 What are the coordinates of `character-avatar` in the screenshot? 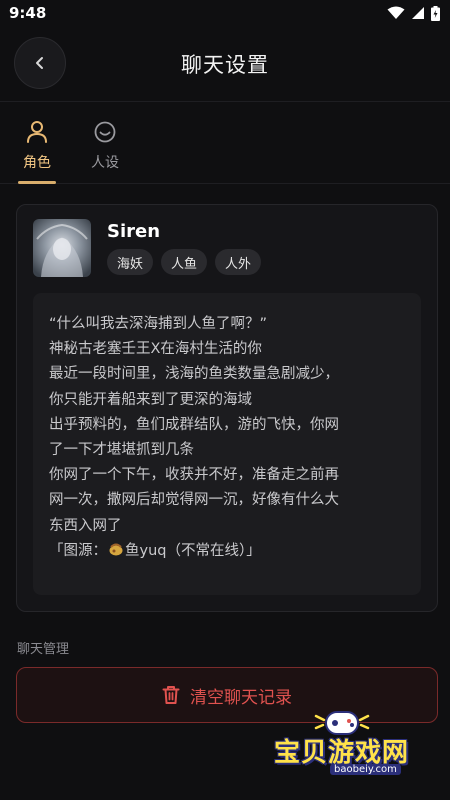 It's located at (62, 248).